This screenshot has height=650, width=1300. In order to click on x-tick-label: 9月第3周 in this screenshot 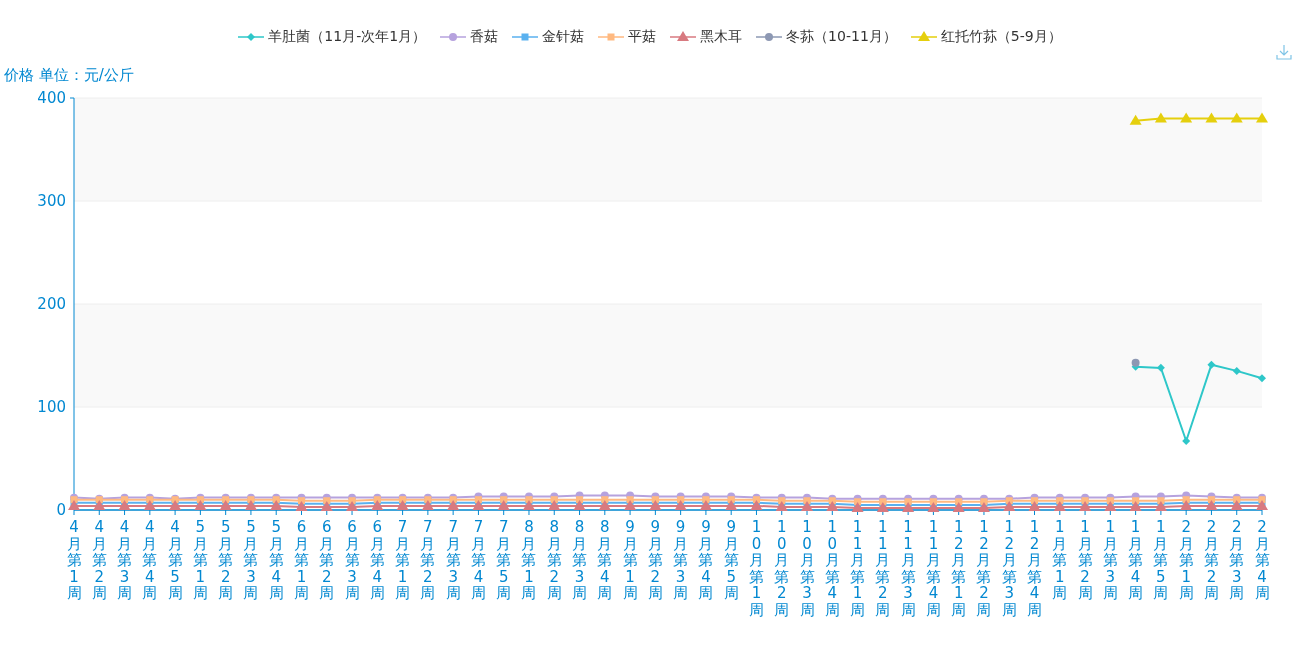, I will do `click(681, 560)`.